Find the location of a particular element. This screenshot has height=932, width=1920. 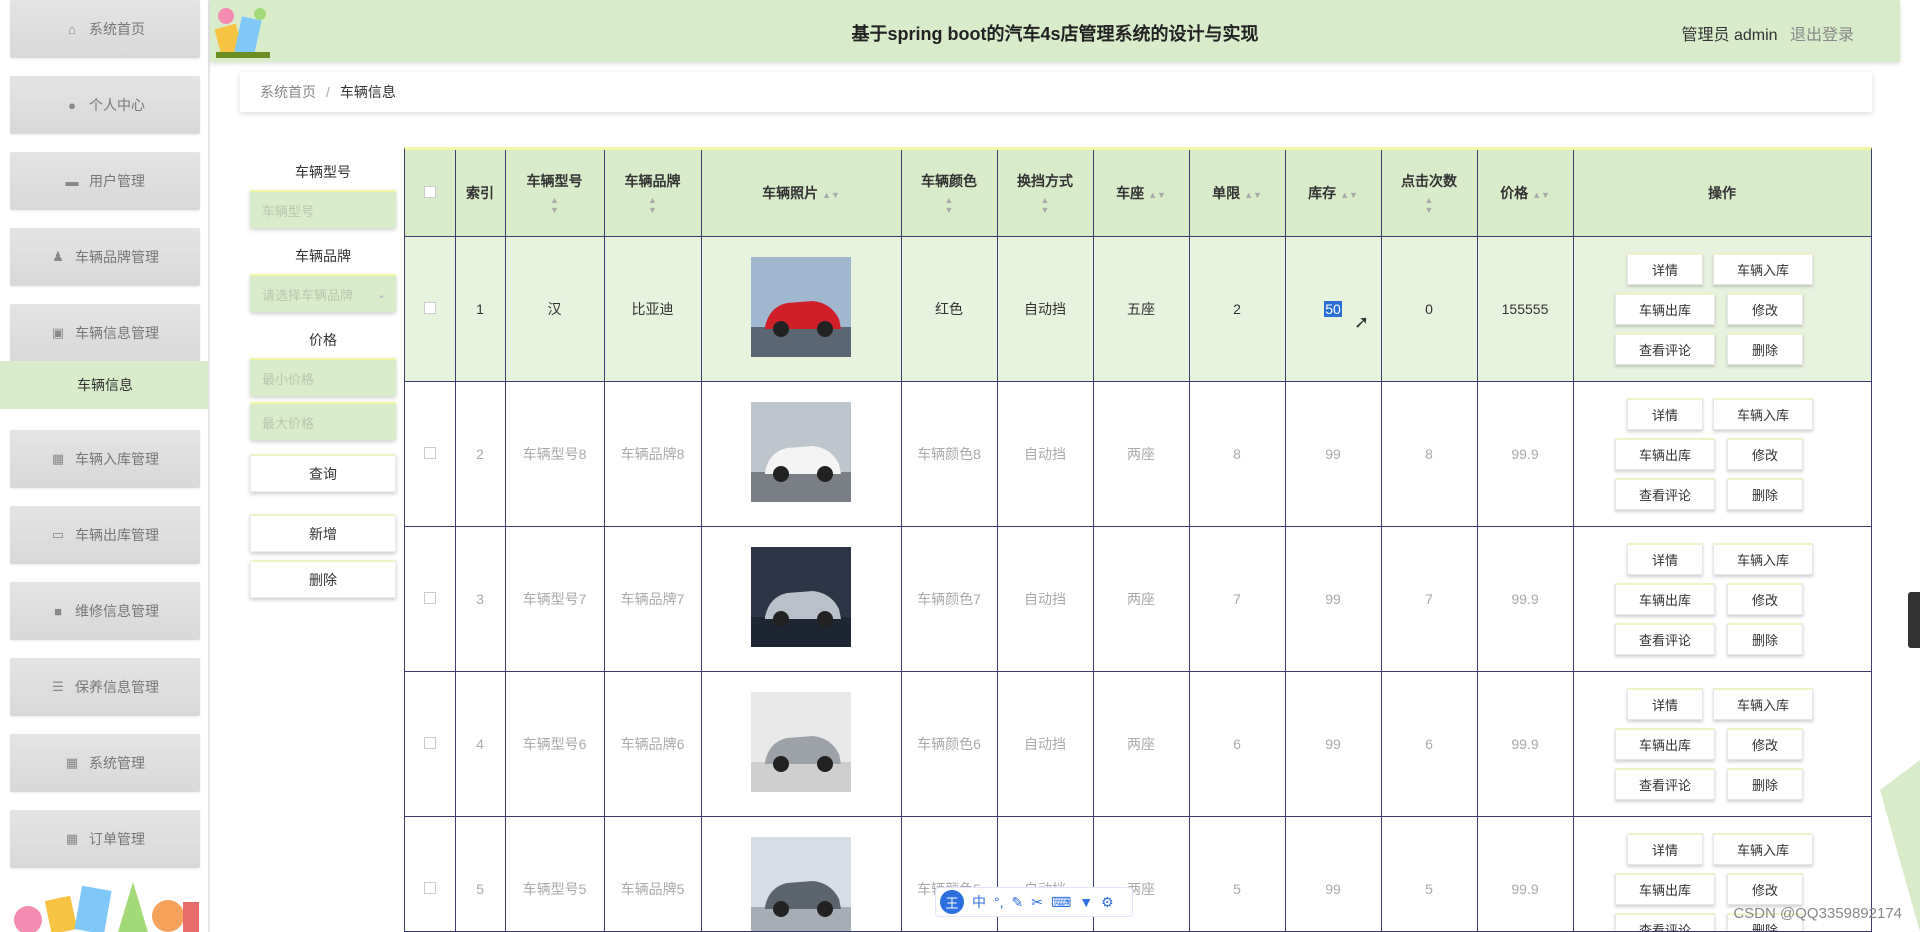

ime-mode-toggle: 中 is located at coordinates (979, 902).